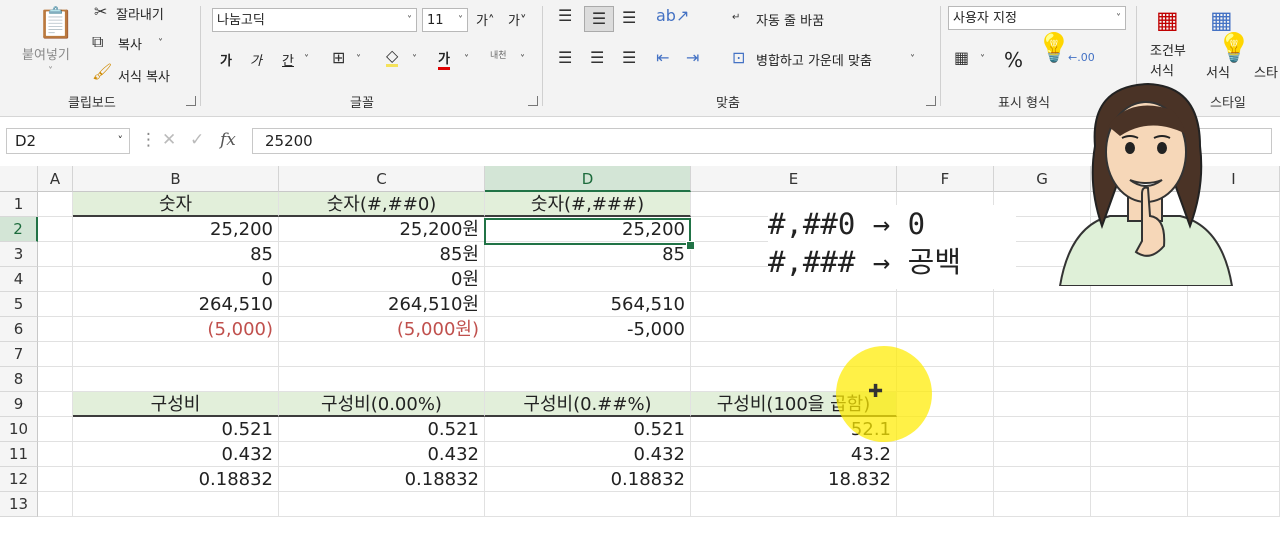 This screenshot has width=1280, height=542. What do you see at coordinates (176, 179) in the screenshot?
I see `column-header-b: B` at bounding box center [176, 179].